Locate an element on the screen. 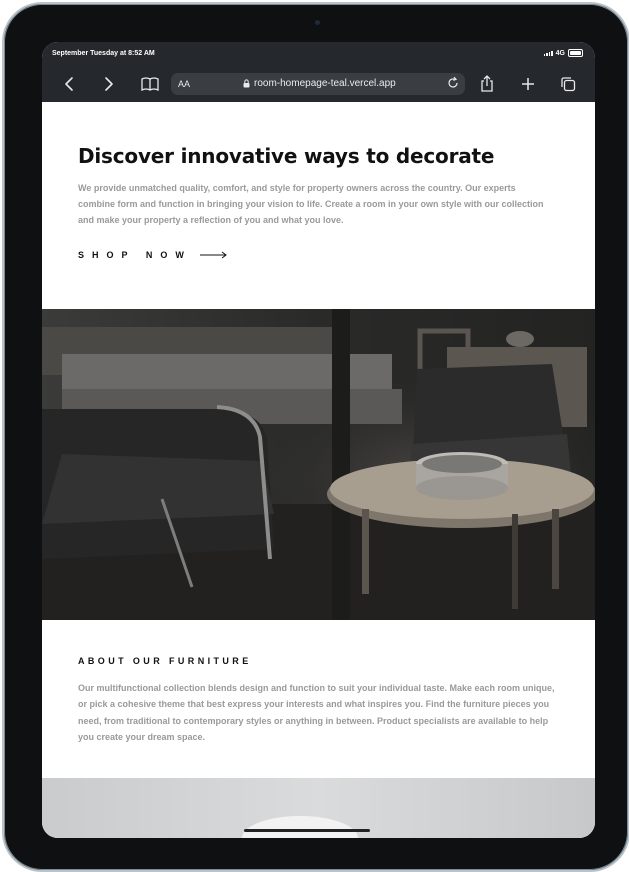 This screenshot has height=872, width=629. address-bar: AA room-homepage-teal.vercel.app is located at coordinates (318, 84).